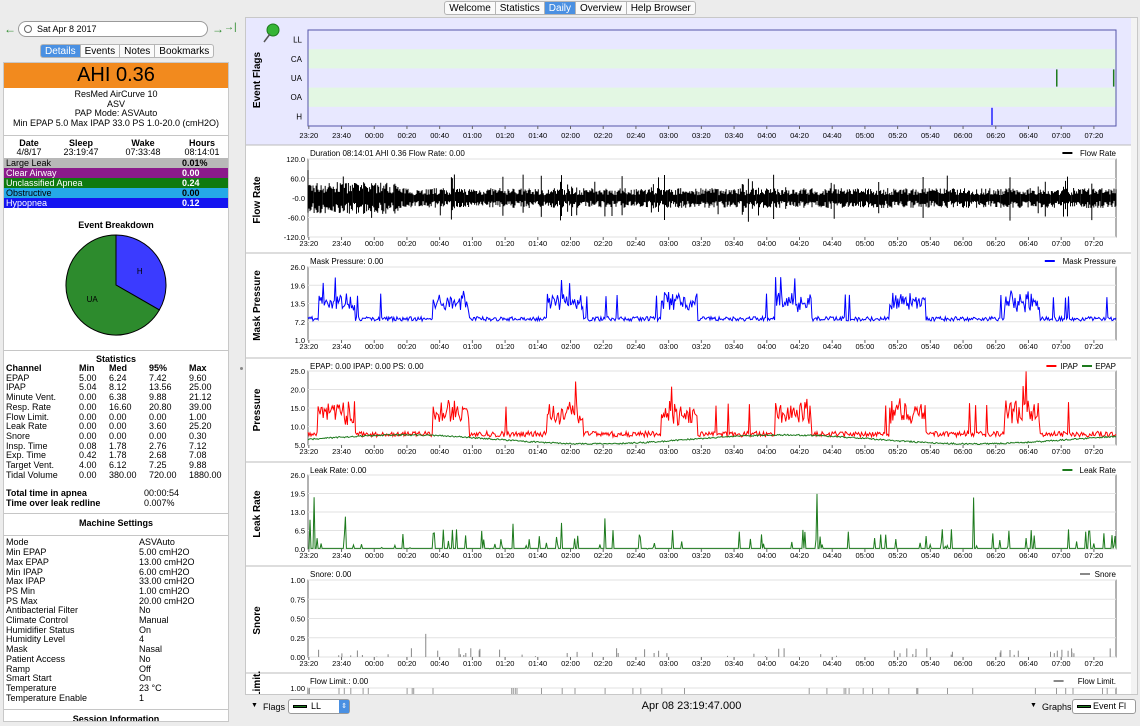 This screenshot has height=726, width=1140. What do you see at coordinates (520, 8) in the screenshot?
I see `tab-statistics: Statistics` at bounding box center [520, 8].